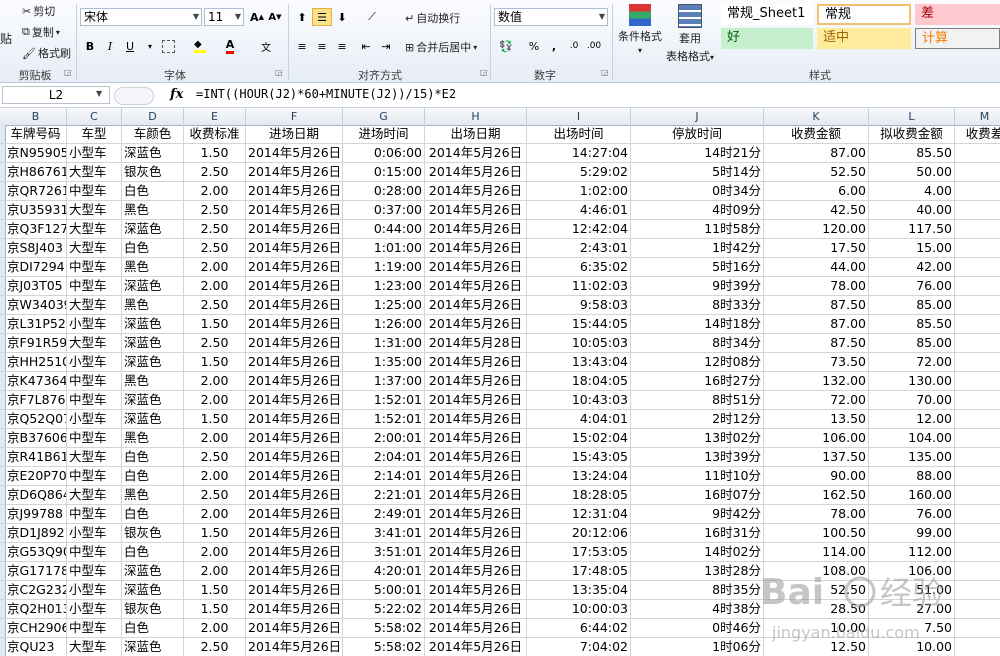 This screenshot has width=1000, height=656. What do you see at coordinates (372, 17) in the screenshot?
I see `orientation-button: ⟋` at bounding box center [372, 17].